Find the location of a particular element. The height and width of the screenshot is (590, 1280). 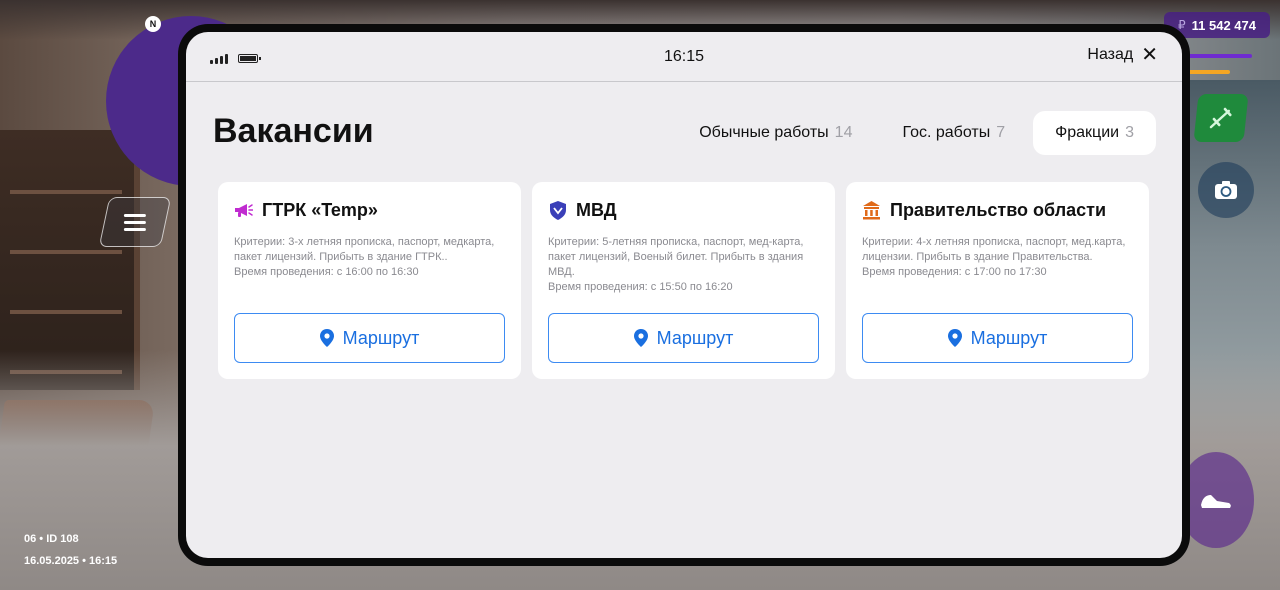

government-building-icon is located at coordinates (871, 210).